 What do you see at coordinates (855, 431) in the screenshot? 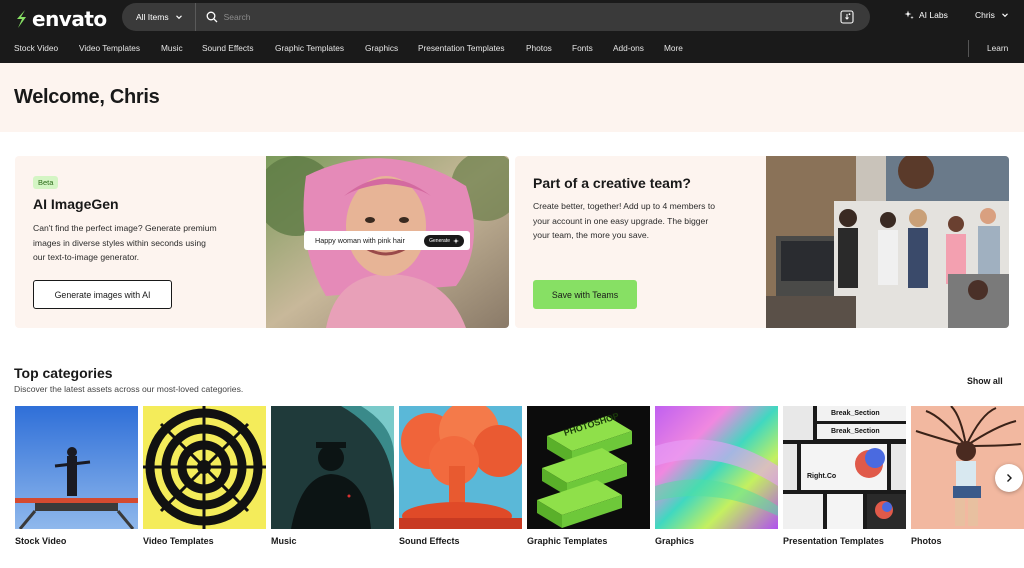
I see `presentation-slide-text-2: Break_Section` at bounding box center [855, 431].